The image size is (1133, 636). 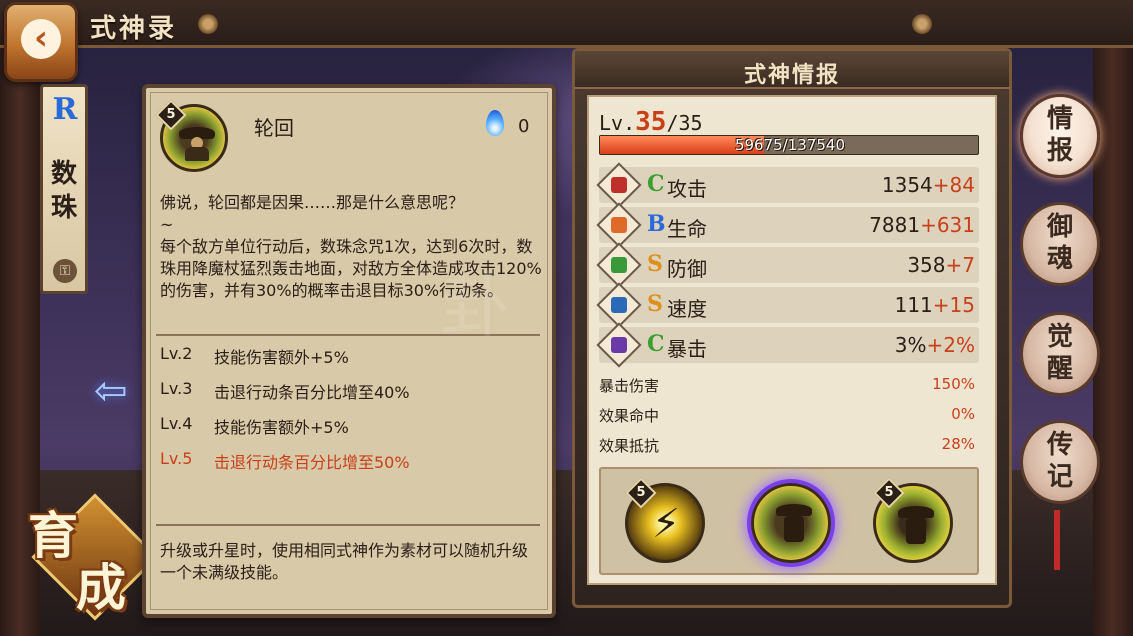 What do you see at coordinates (619, 185) in the screenshot?
I see `attack-fan-icon` at bounding box center [619, 185].